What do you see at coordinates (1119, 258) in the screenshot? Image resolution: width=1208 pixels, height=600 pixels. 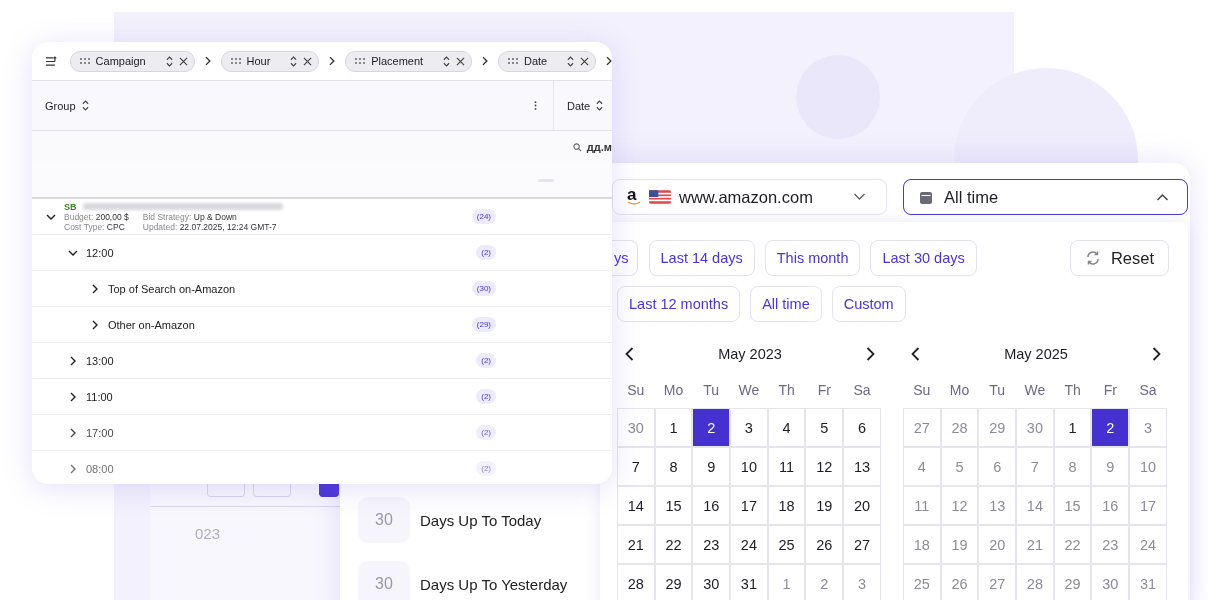 I see `reset-button: Reset` at bounding box center [1119, 258].